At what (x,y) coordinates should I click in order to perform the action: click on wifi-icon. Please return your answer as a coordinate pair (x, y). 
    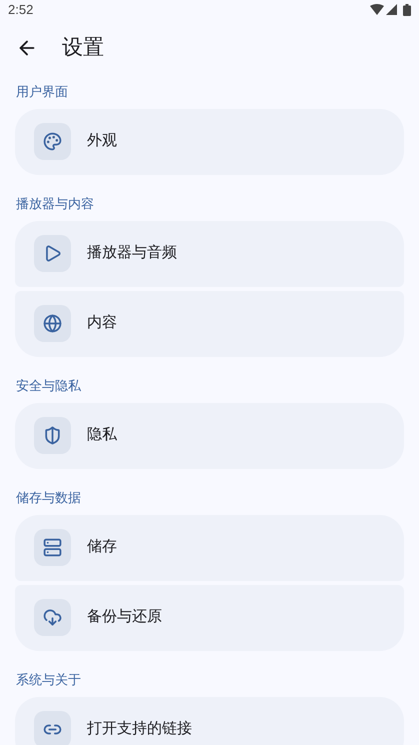
    Looking at the image, I should click on (377, 10).